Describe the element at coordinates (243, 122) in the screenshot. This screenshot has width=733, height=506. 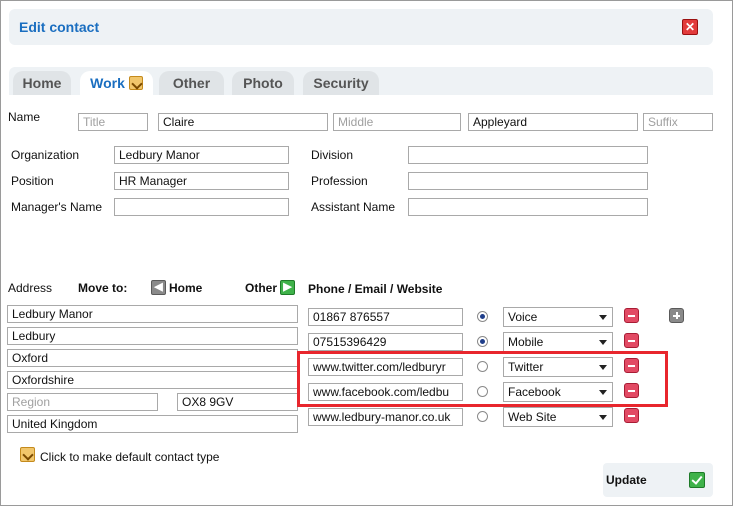
I see `first-name-field: Claire` at that location.